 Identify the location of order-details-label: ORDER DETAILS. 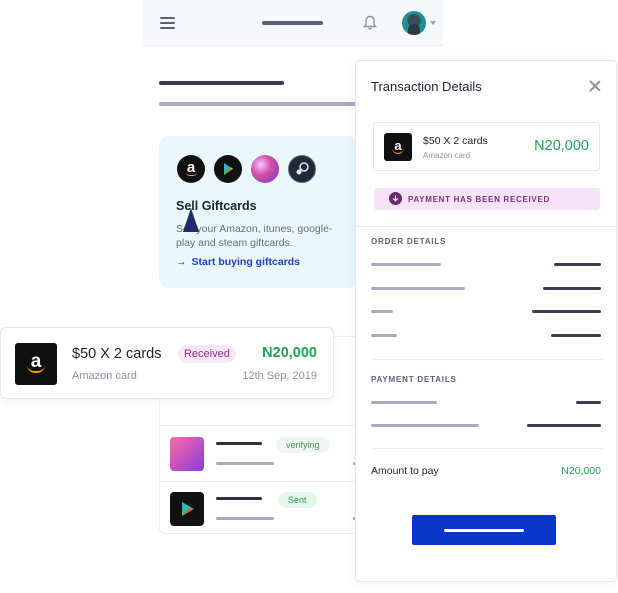
(409, 241).